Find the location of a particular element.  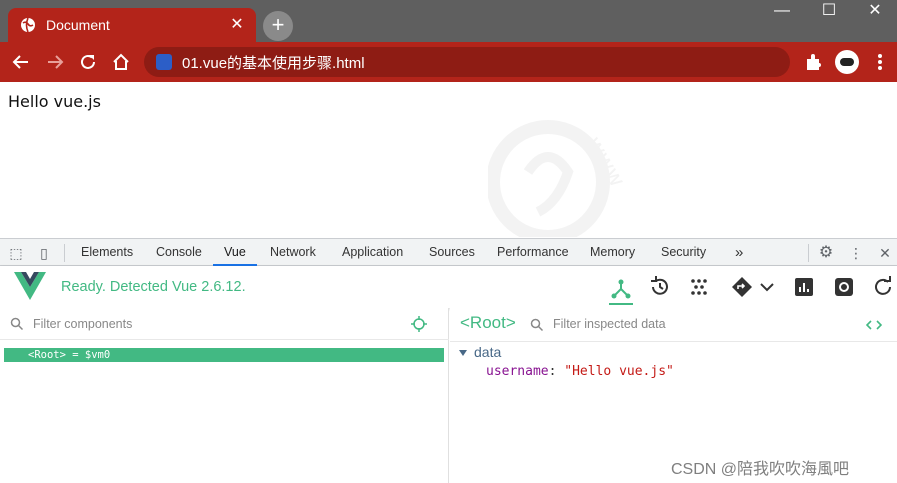

select-component-icon is located at coordinates (419, 324).